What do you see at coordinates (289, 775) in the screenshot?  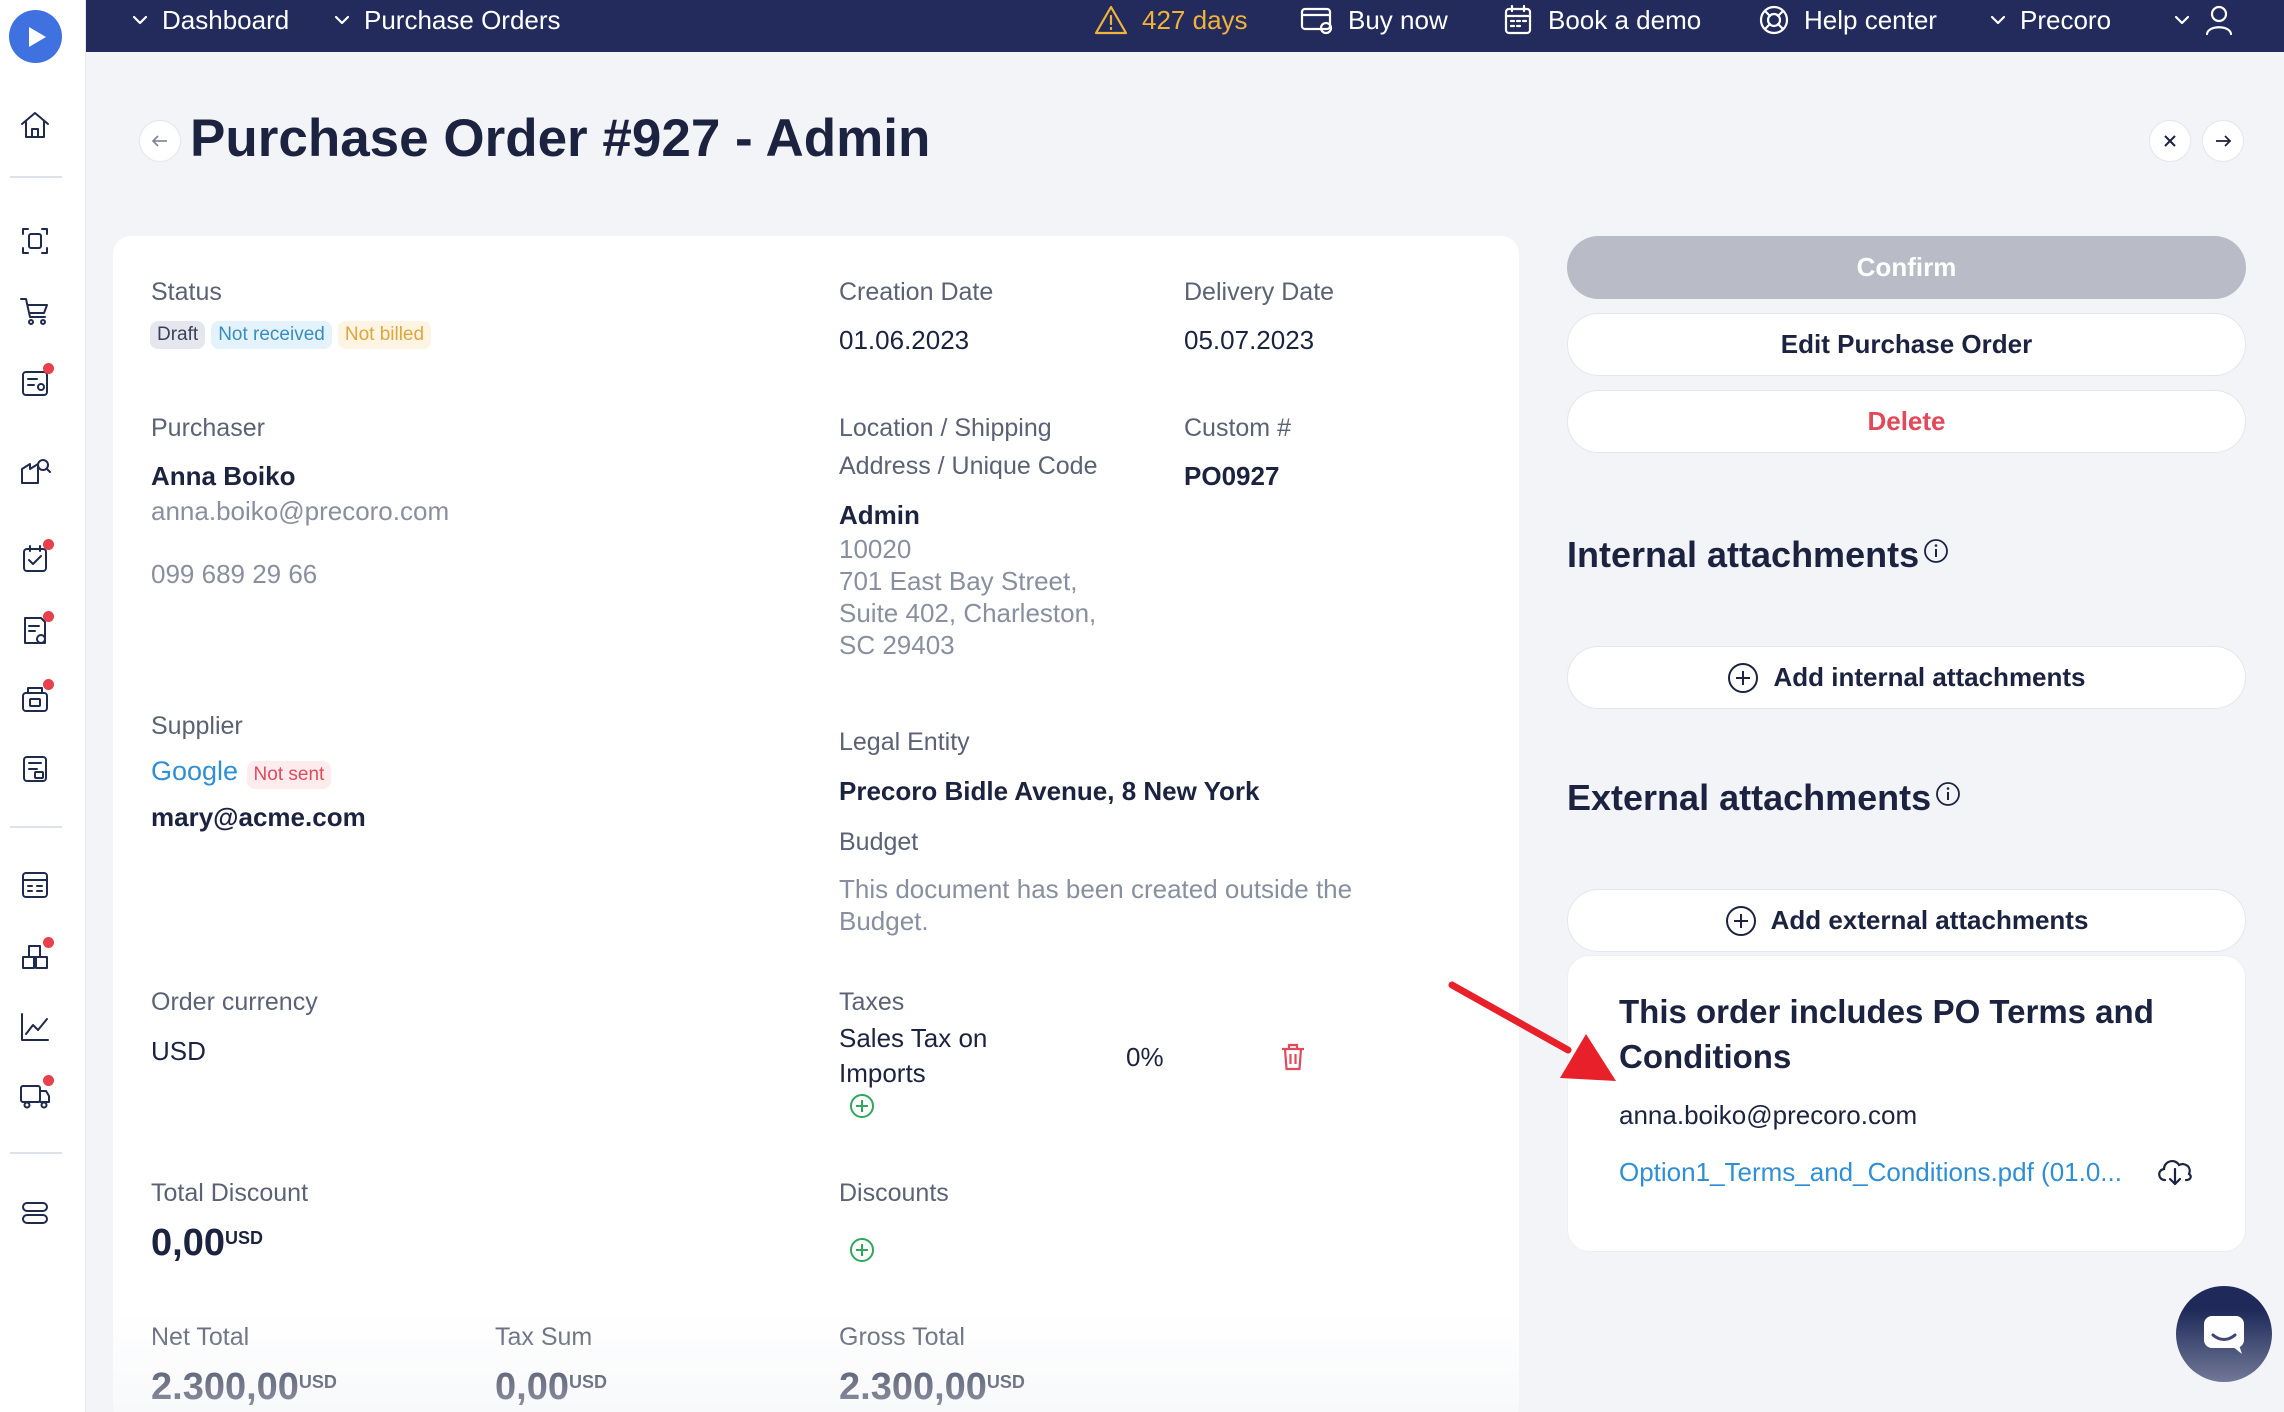 I see `supplier-status-badge: Not sent` at bounding box center [289, 775].